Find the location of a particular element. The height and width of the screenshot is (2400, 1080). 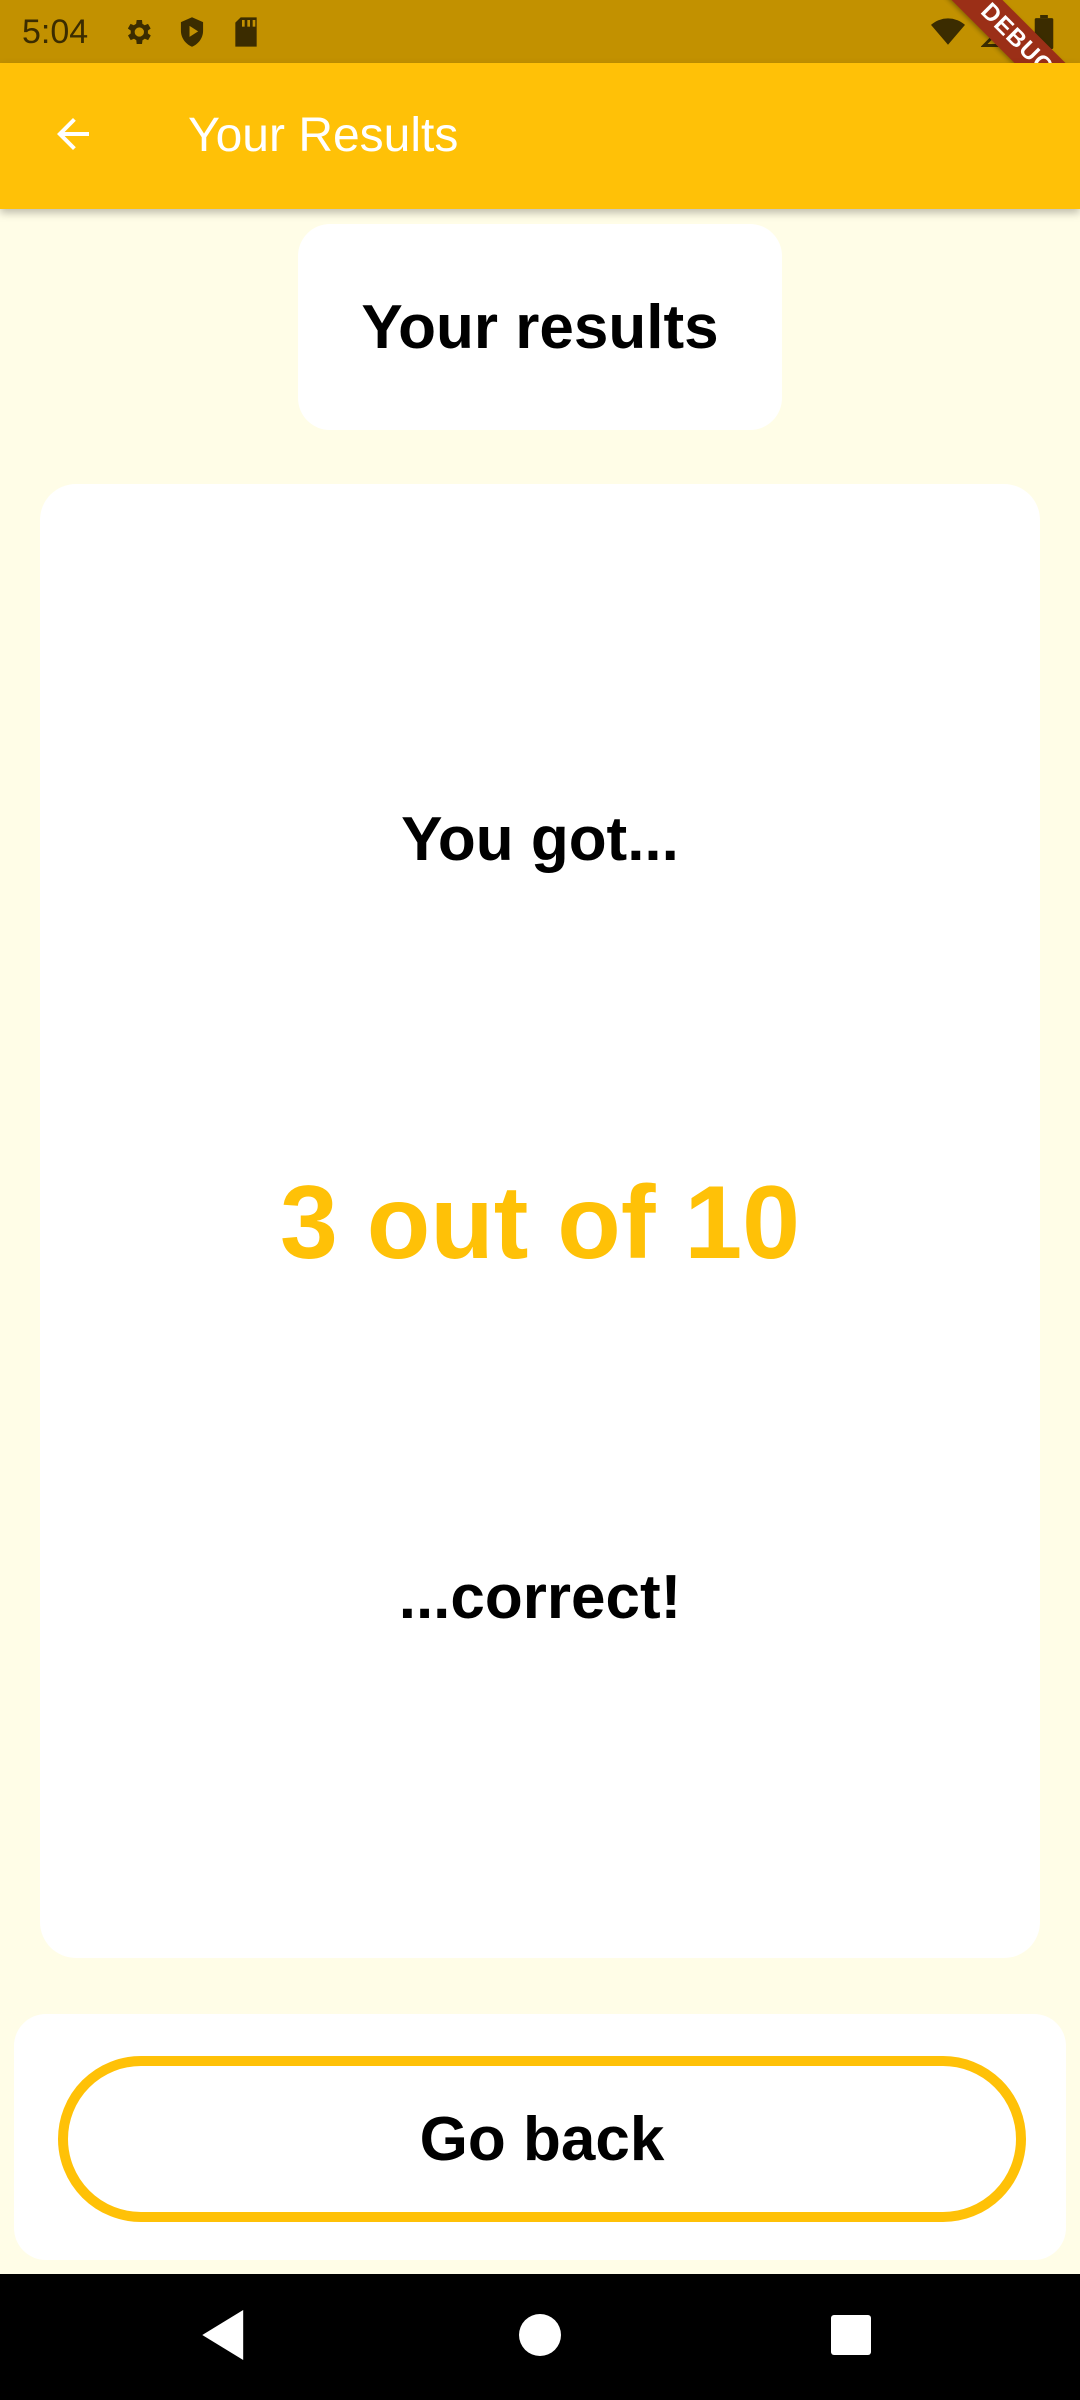

shield-play-icon is located at coordinates (192, 32).